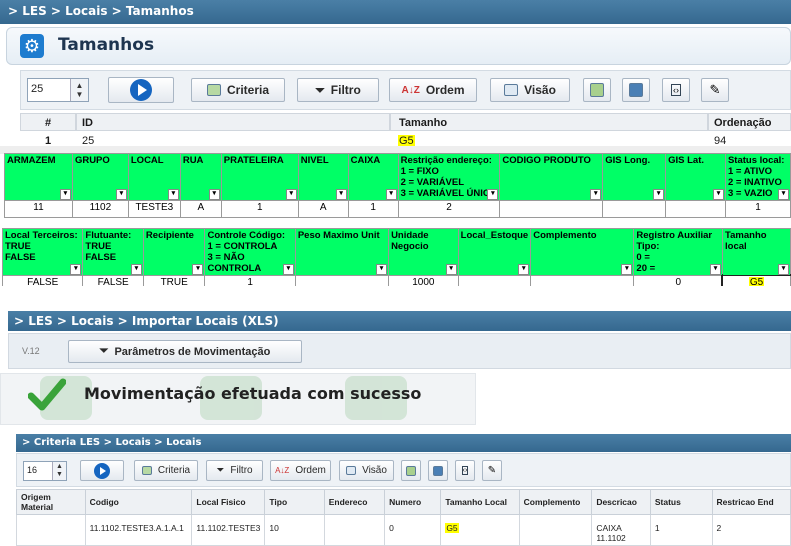 Image resolution: width=791 pixels, height=546 pixels. What do you see at coordinates (100, 177) in the screenshot?
I see `excel-header-grupo: GRUPO` at bounding box center [100, 177].